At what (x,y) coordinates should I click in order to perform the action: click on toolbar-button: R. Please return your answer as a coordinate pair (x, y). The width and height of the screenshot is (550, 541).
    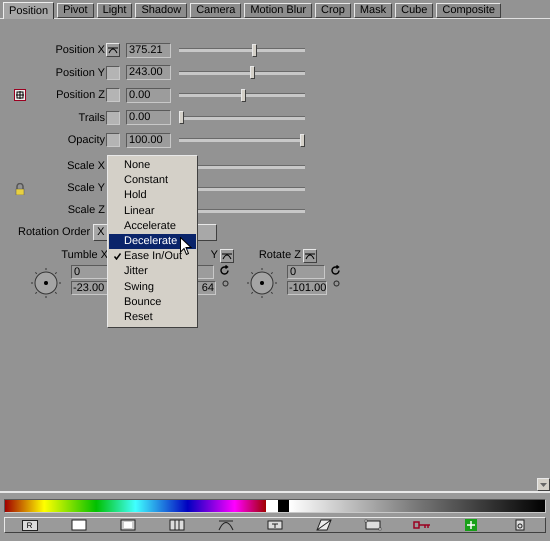
    Looking at the image, I should click on (29, 525).